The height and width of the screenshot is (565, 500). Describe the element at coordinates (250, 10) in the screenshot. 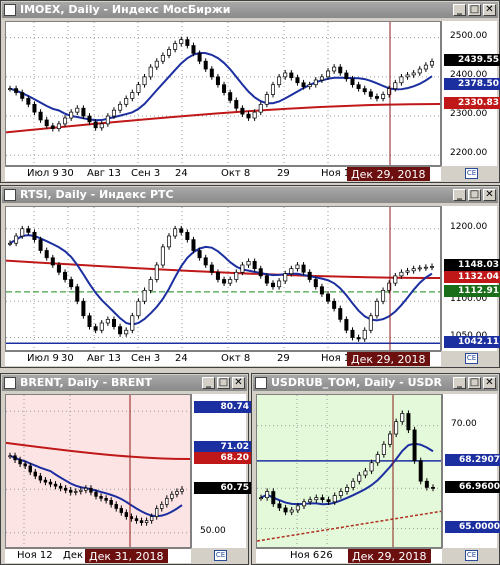

I see `imoex-titlebar: IMOEX, Daily - Индекс МосБиржи _ □ ✕` at that location.